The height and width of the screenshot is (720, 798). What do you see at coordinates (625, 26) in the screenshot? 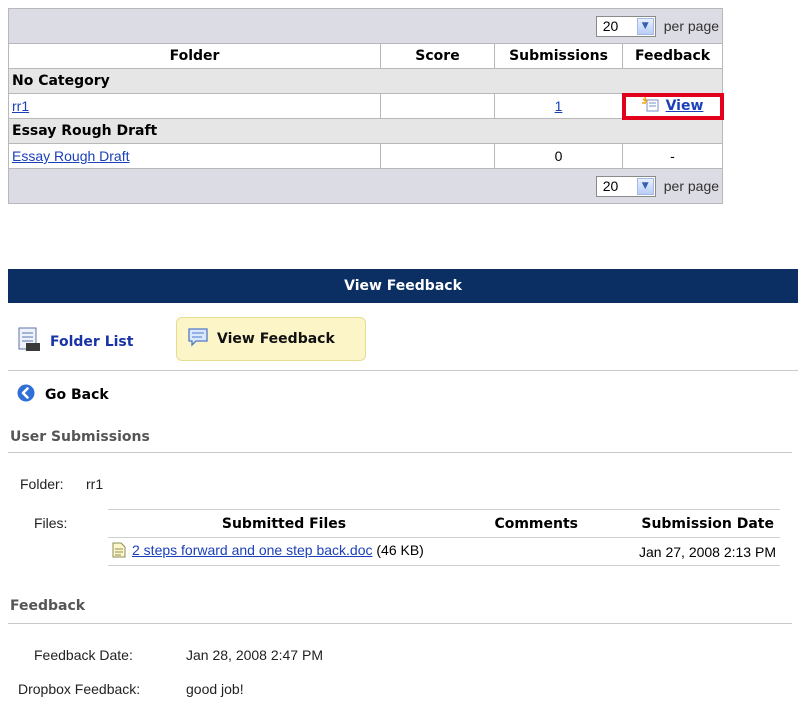
I see `per-page-select-top: 20 ▼` at bounding box center [625, 26].